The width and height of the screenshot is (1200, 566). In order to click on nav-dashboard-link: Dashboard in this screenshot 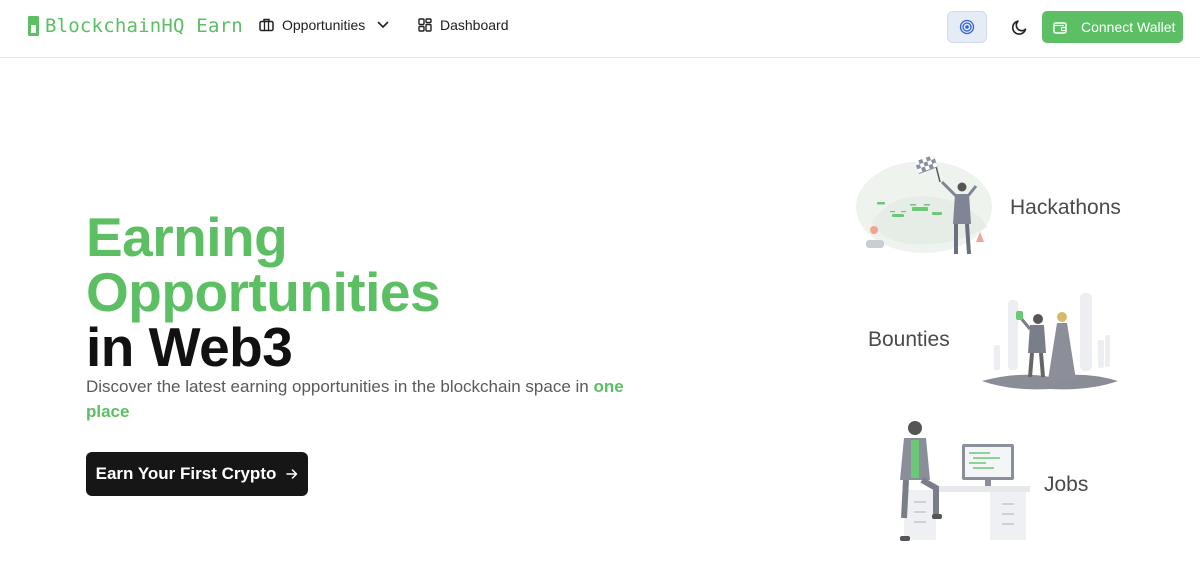, I will do `click(463, 25)`.